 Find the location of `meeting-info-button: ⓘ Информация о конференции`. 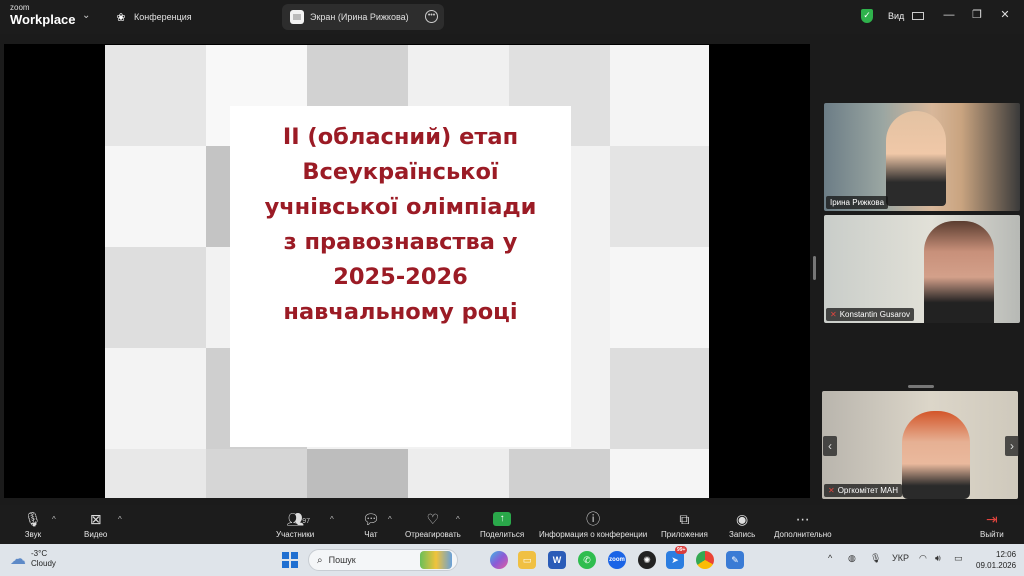

meeting-info-button: ⓘ Информация о конференции is located at coordinates (593, 524).